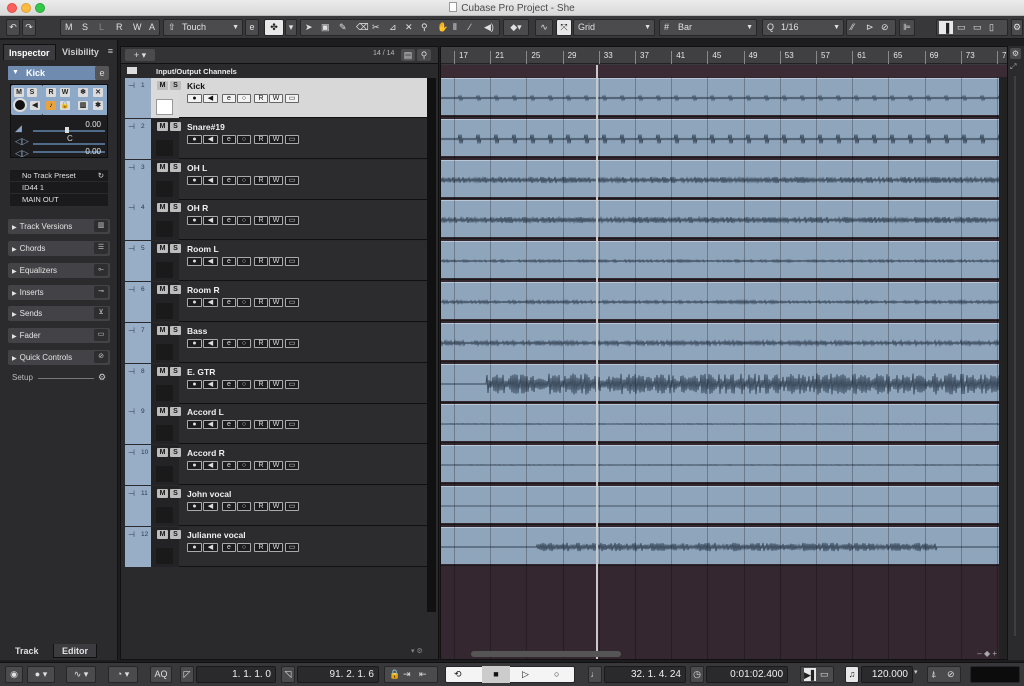  What do you see at coordinates (59, 270) in the screenshot?
I see `section-equalizers: ▶ Equalizers ⟜` at bounding box center [59, 270].